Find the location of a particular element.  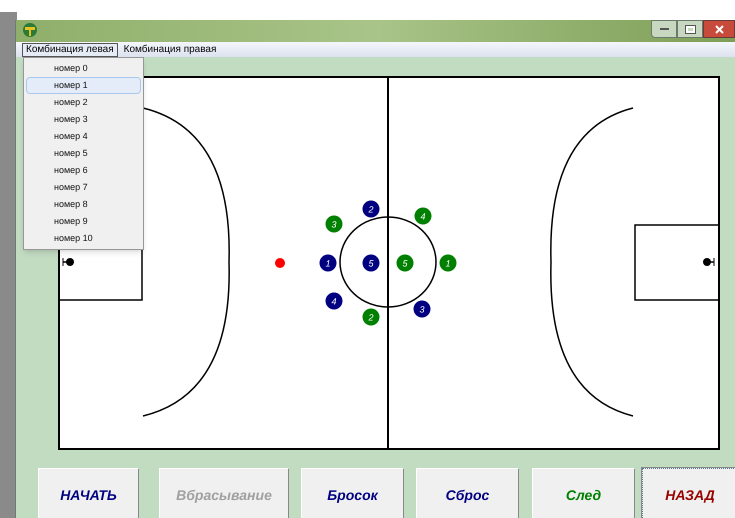

menu-item: Комбинация левая is located at coordinates (70, 49).